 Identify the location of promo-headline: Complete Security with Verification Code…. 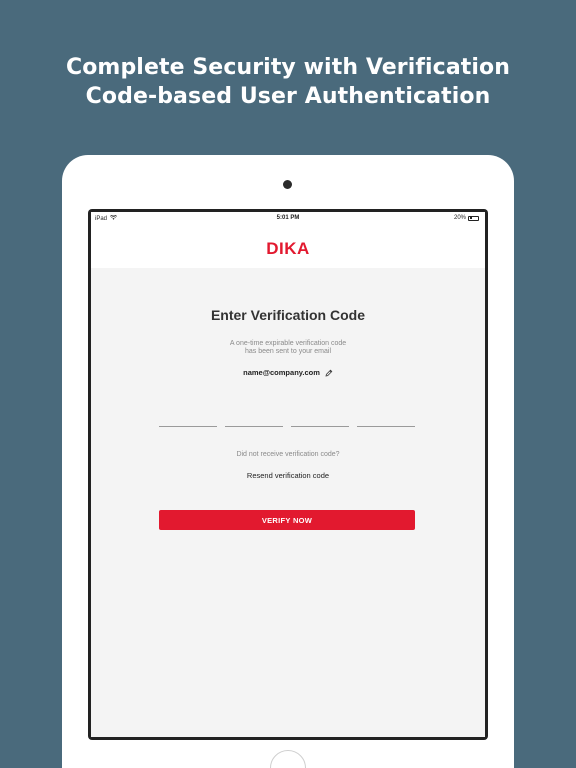
(288, 82).